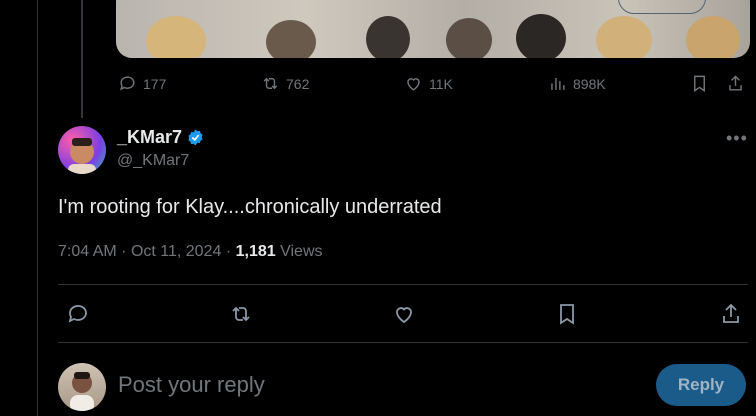 This screenshot has width=756, height=416. Describe the element at coordinates (82, 391) in the screenshot. I see `current-user-avatar-image` at that location.